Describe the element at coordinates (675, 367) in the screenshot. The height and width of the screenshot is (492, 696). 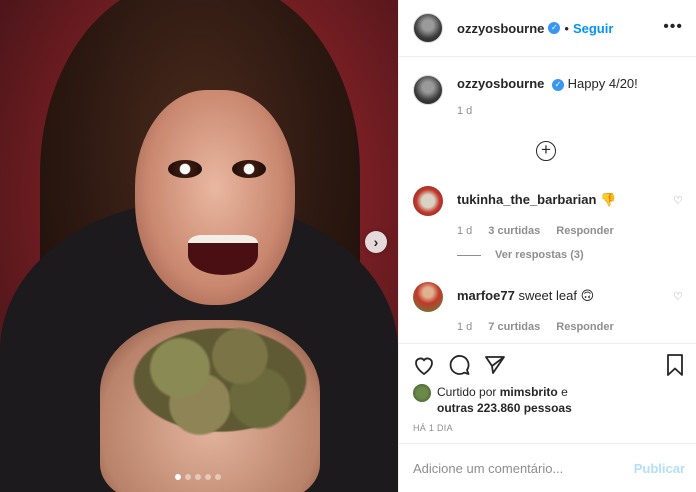
I see `bookmark-icon` at that location.